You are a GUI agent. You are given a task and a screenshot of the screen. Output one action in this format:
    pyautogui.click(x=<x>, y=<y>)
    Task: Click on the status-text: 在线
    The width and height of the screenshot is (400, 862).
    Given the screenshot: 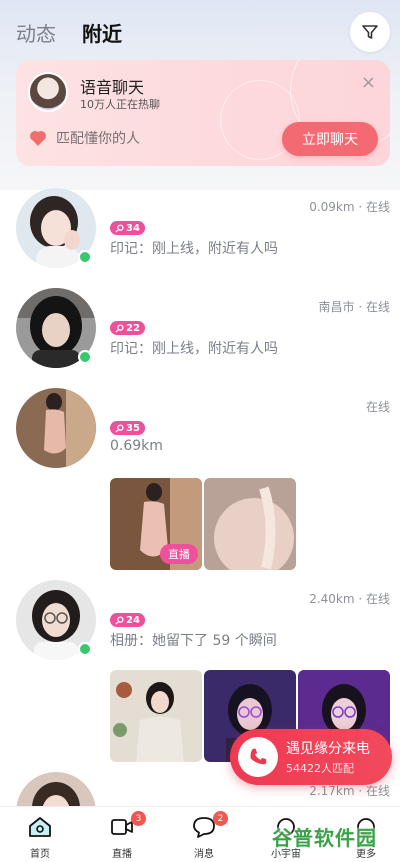 What is the action you would take?
    pyautogui.click(x=377, y=407)
    